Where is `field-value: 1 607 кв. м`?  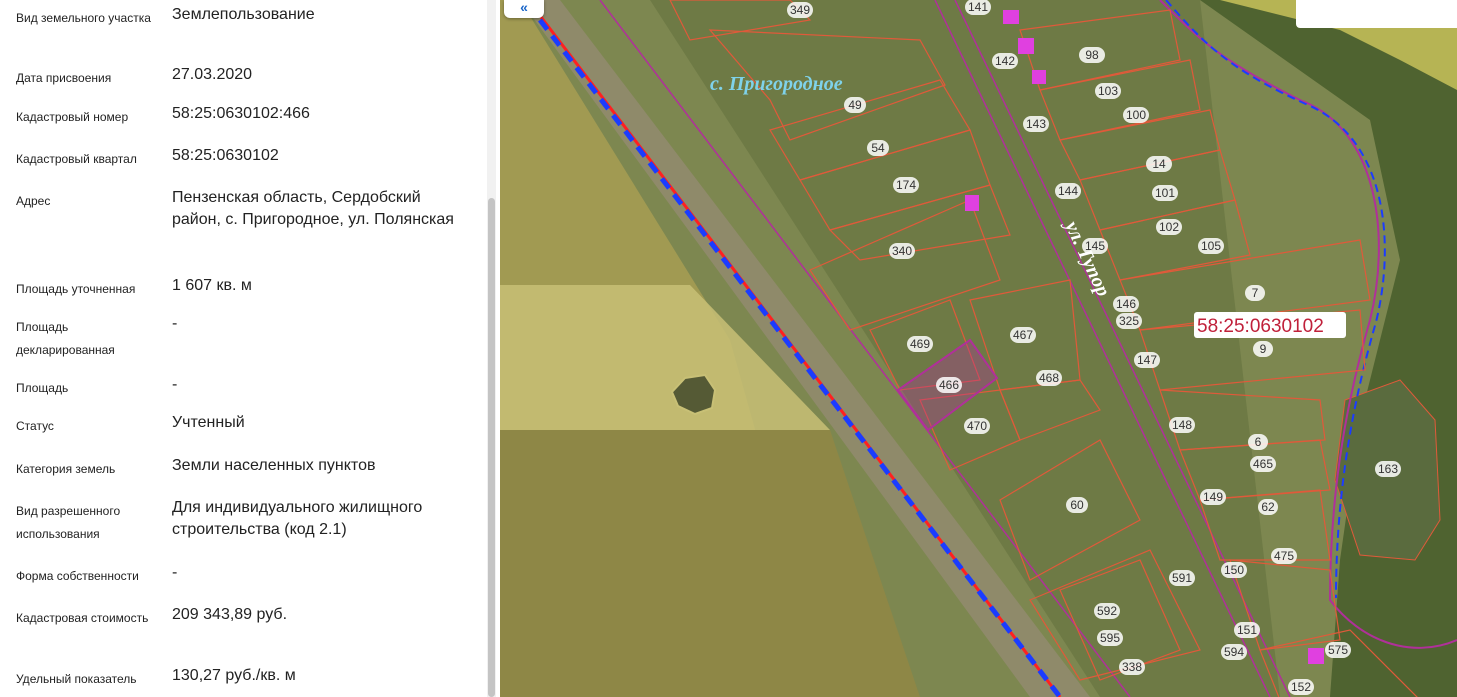
field-value: 1 607 кв. м is located at coordinates (212, 285).